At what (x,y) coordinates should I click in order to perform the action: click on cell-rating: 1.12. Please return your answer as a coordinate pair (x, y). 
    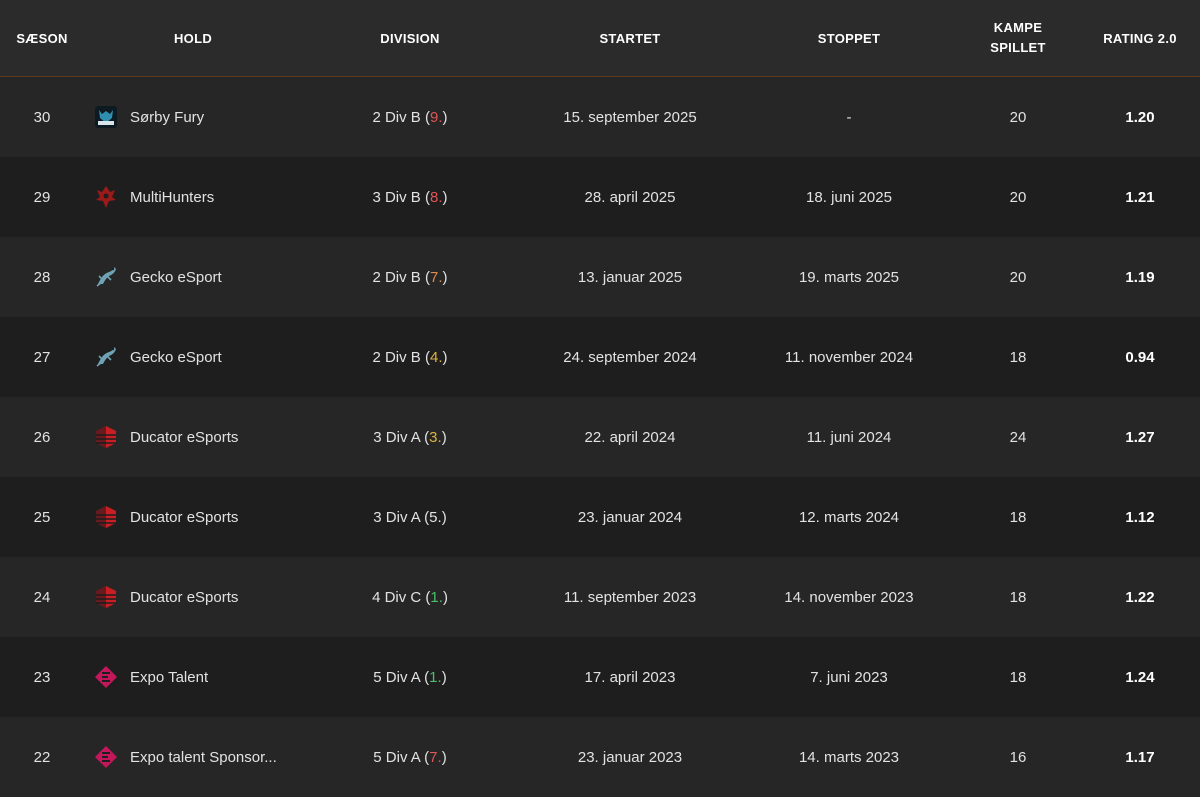
    Looking at the image, I should click on (1140, 517).